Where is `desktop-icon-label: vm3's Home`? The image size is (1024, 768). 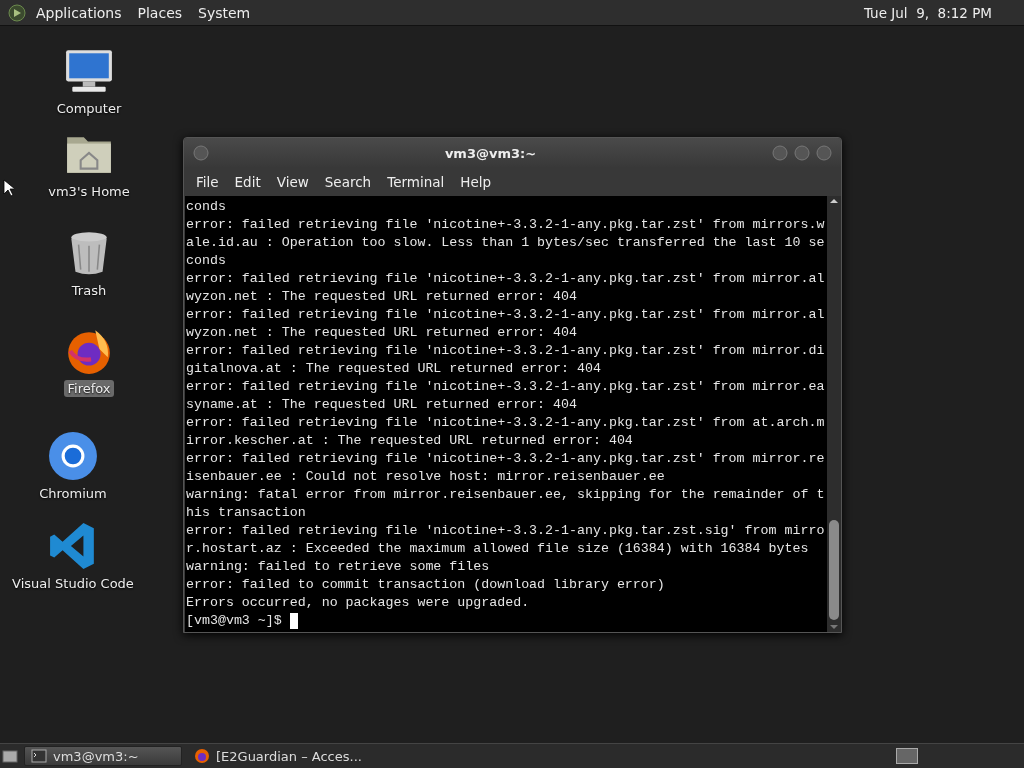 desktop-icon-label: vm3's Home is located at coordinates (89, 191).